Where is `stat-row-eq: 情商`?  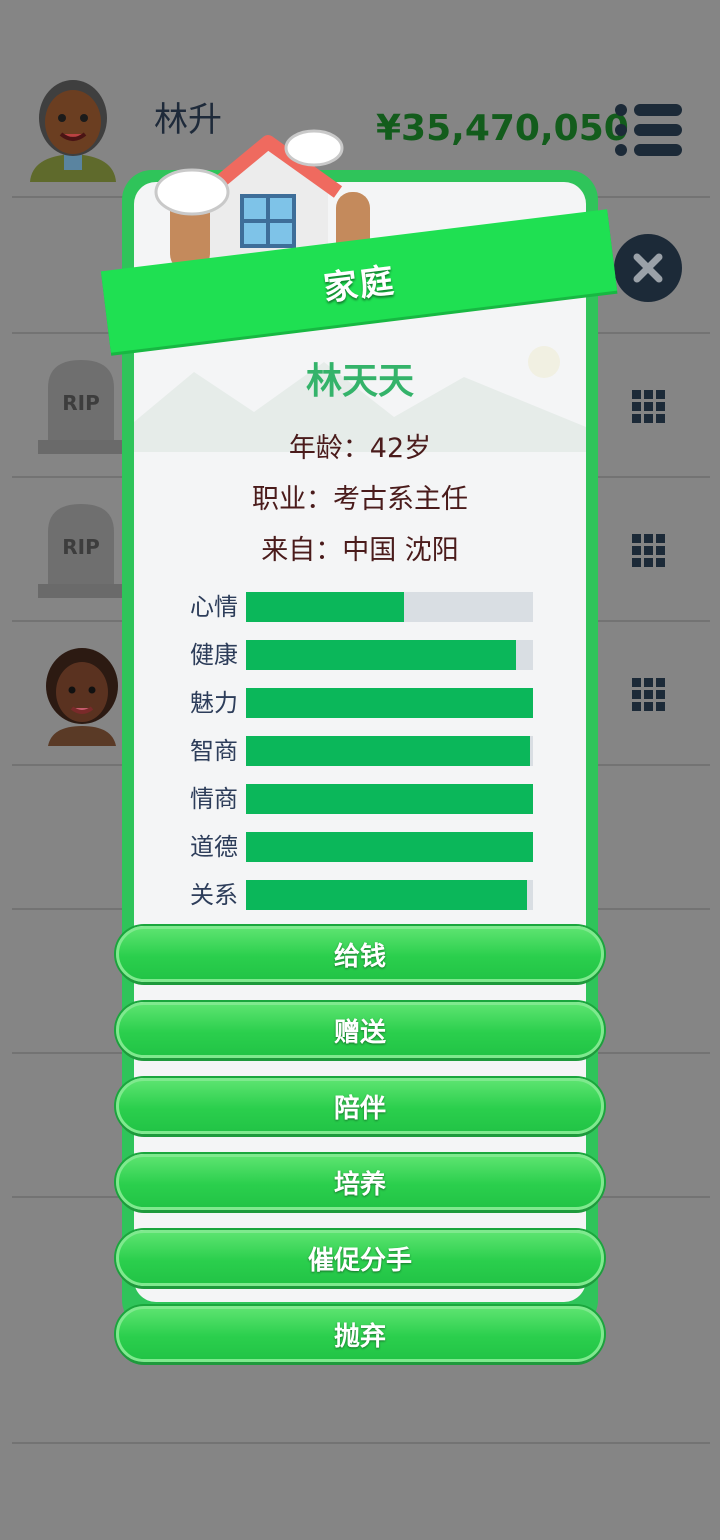 stat-row-eq: 情商 is located at coordinates (360, 799).